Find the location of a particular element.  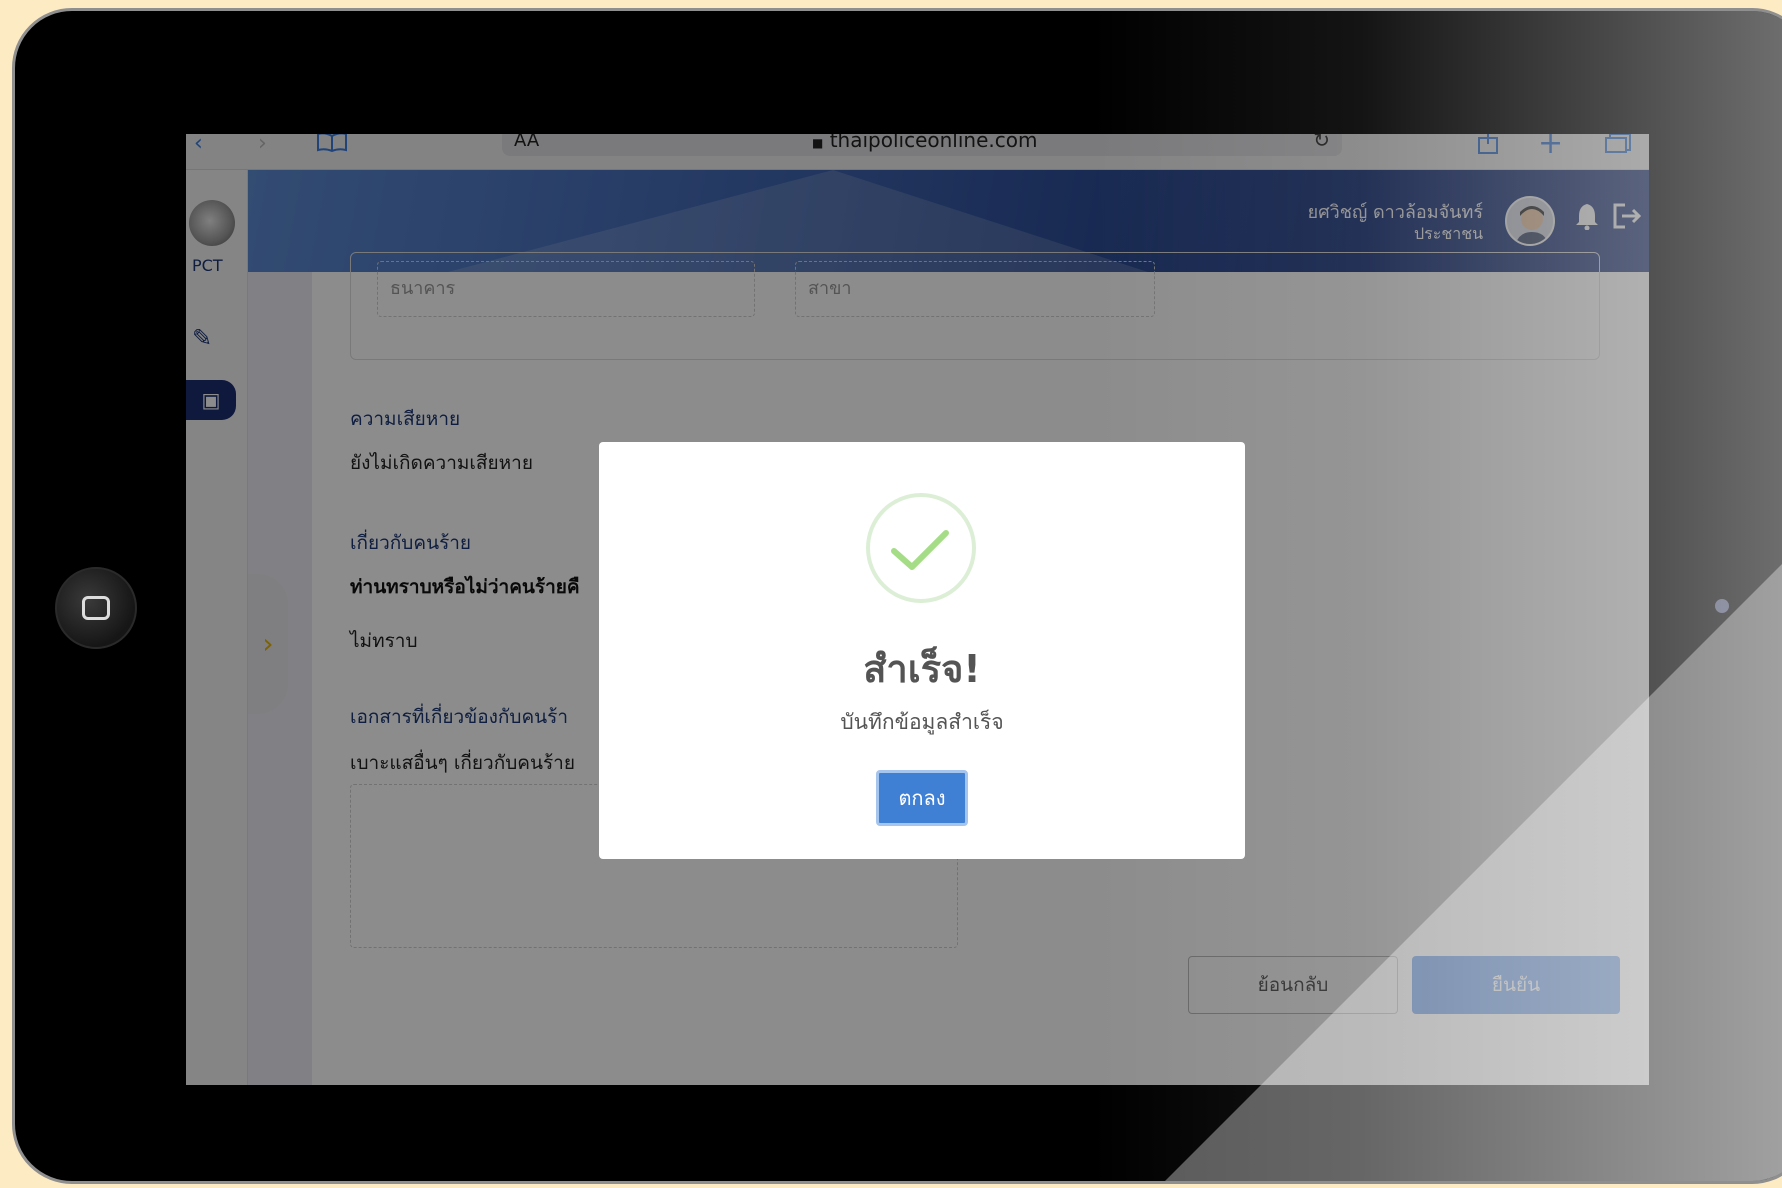

dialog-title: สำเร็จ! is located at coordinates (922, 669).